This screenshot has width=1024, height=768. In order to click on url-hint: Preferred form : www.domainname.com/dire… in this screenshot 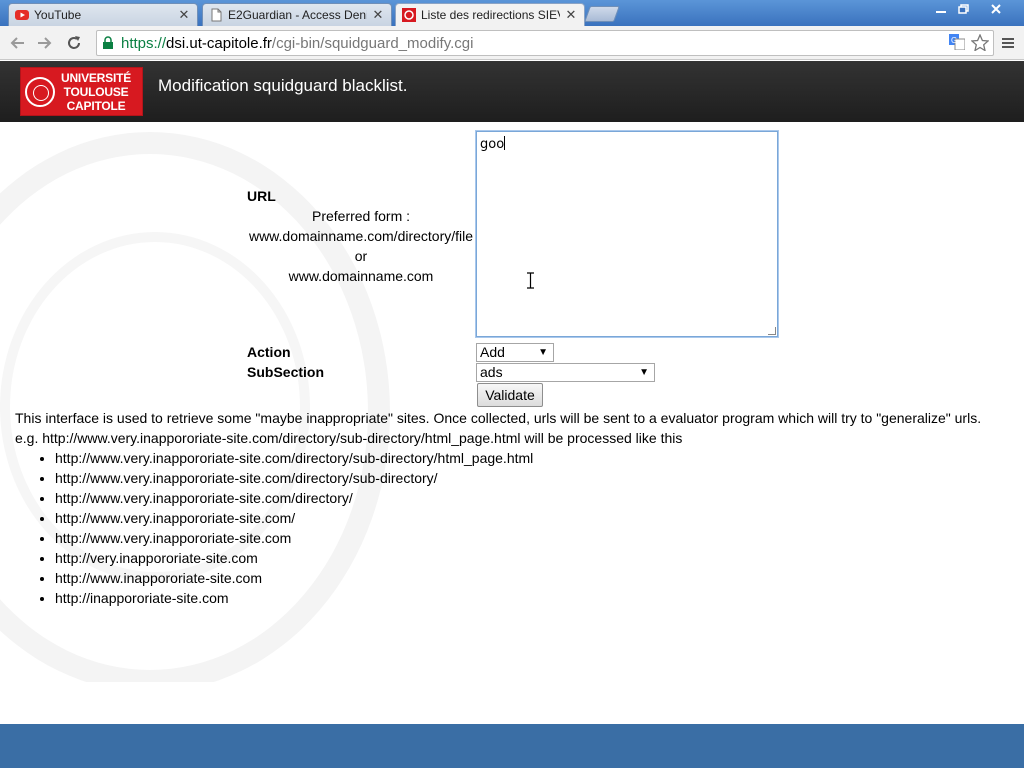, I will do `click(361, 246)`.